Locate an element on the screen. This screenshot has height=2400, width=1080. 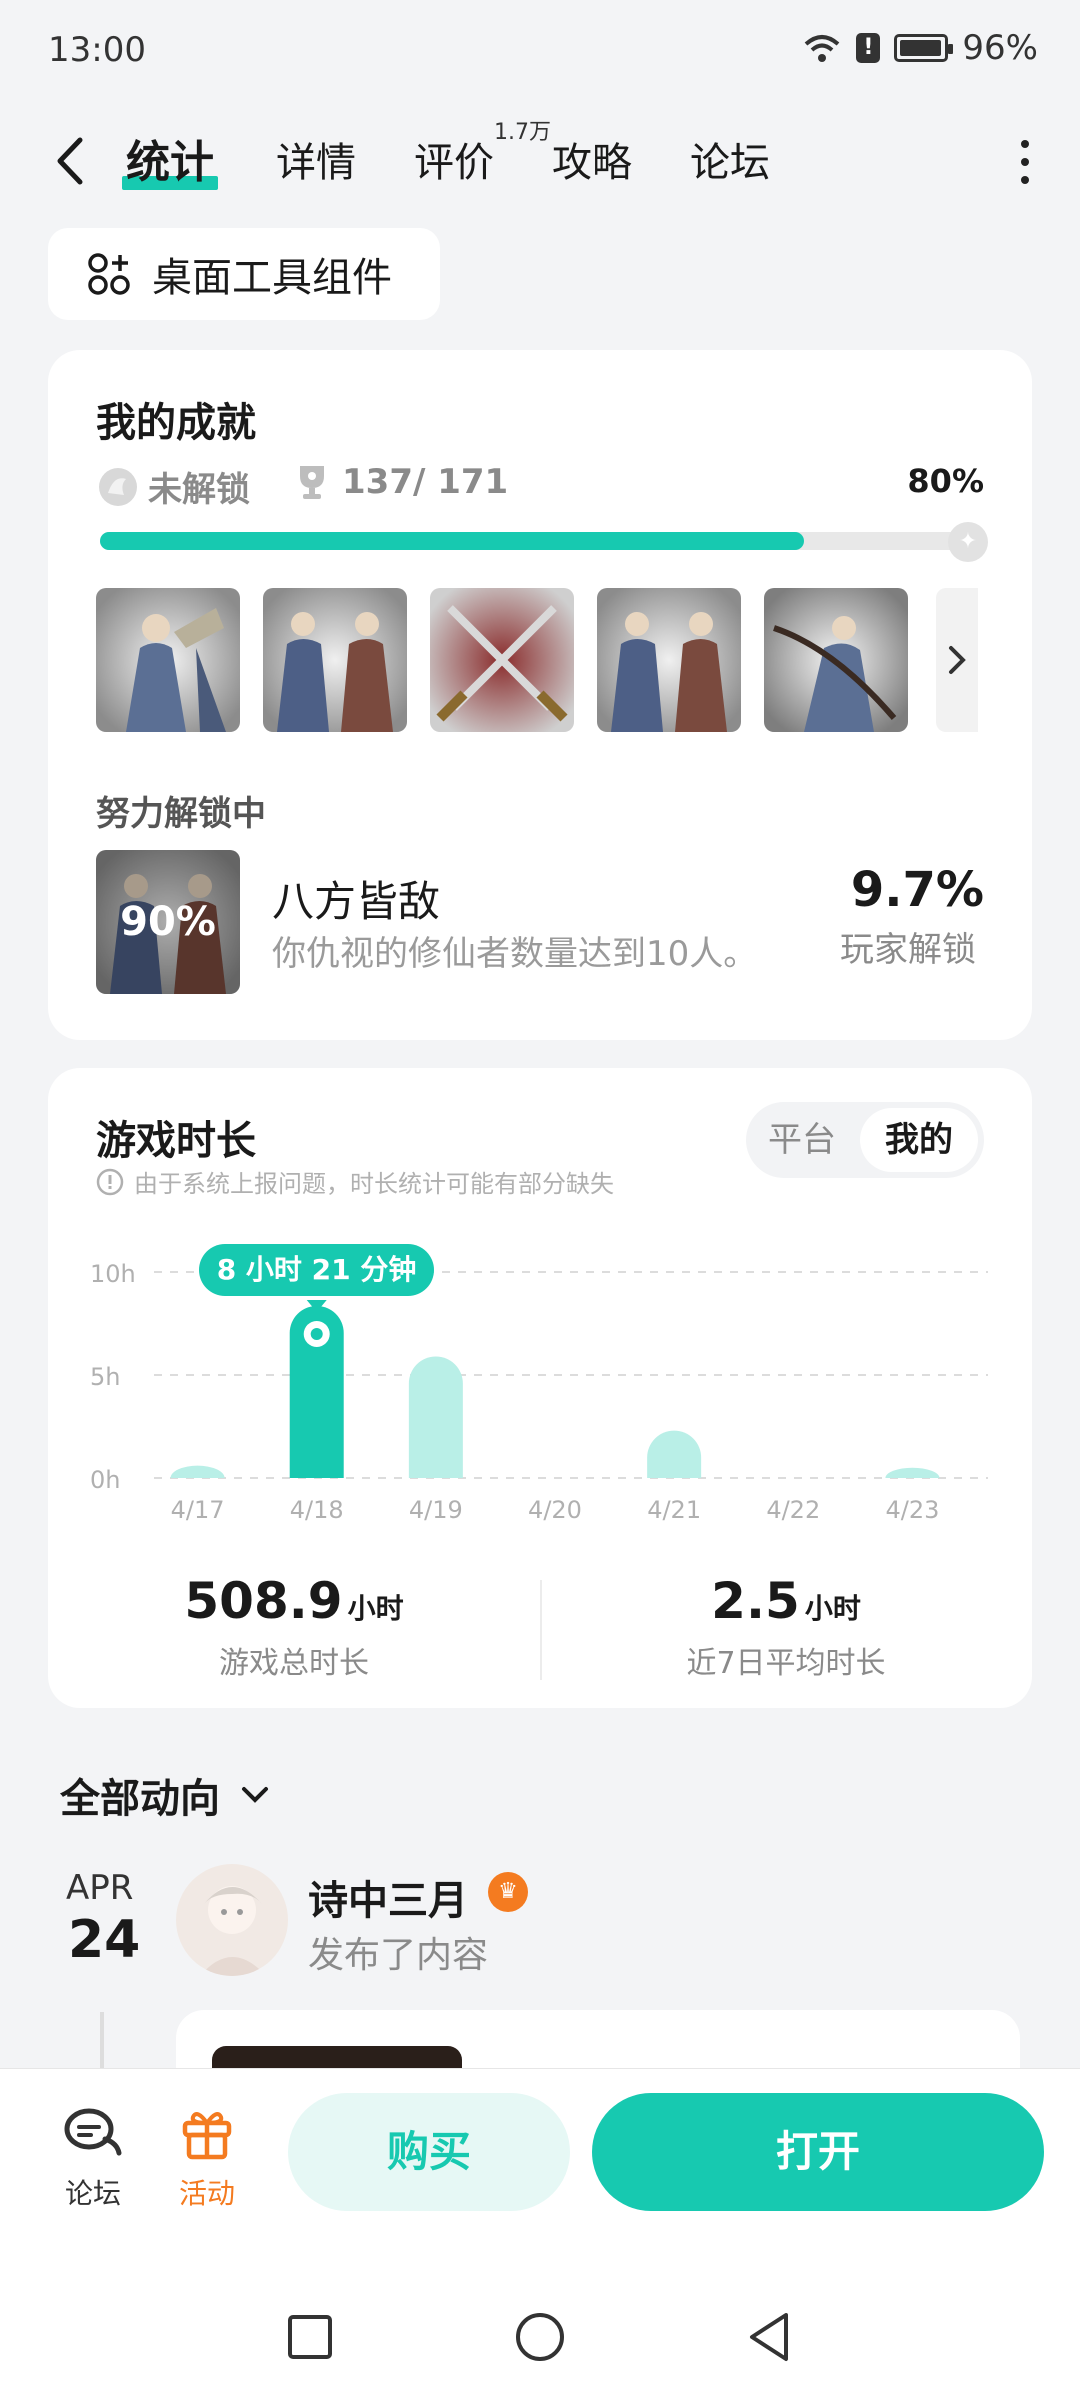
achievement-progress-fill is located at coordinates (452, 541).